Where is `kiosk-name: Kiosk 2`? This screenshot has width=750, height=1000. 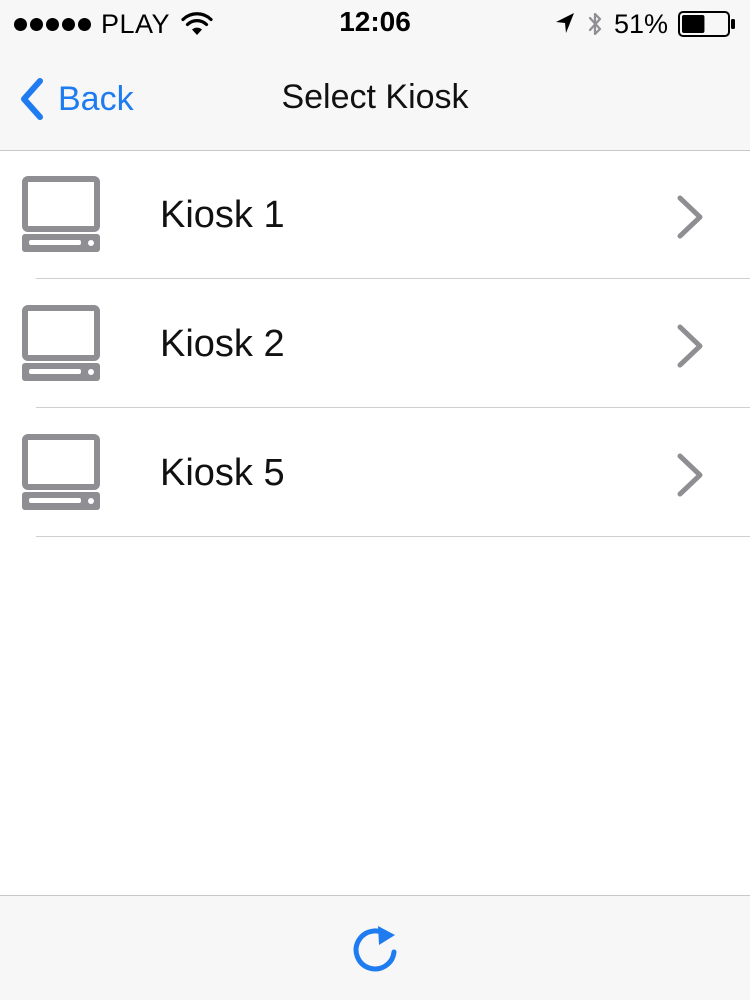
kiosk-name: Kiosk 2 is located at coordinates (222, 344).